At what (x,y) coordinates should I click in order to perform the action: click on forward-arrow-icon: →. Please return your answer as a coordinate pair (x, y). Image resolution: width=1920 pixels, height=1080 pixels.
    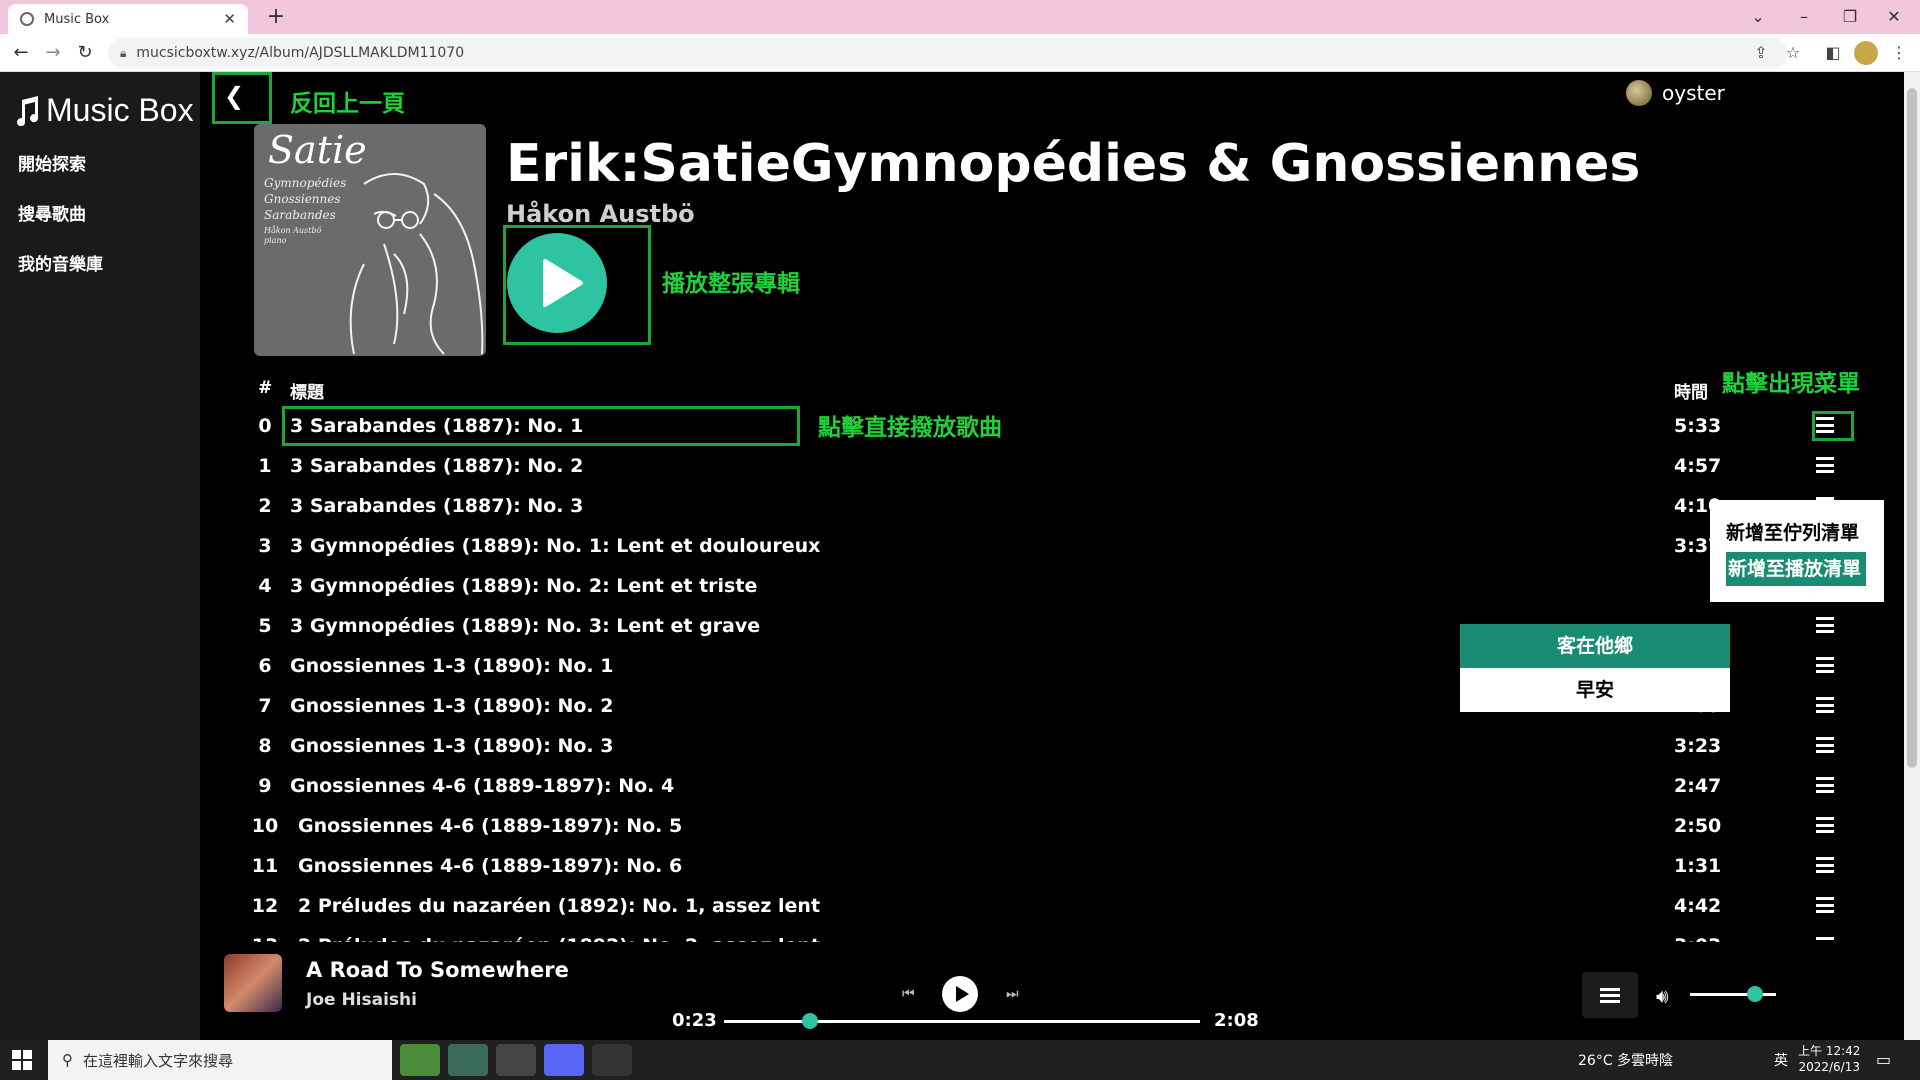
    Looking at the image, I should click on (53, 53).